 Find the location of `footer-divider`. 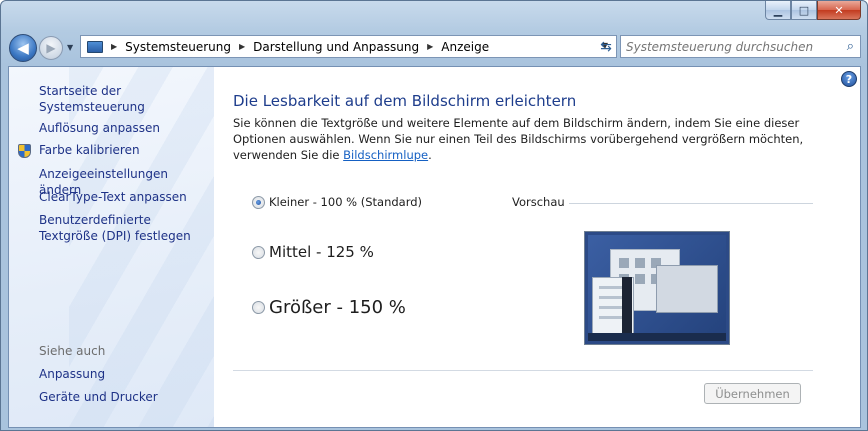

footer-divider is located at coordinates (523, 370).